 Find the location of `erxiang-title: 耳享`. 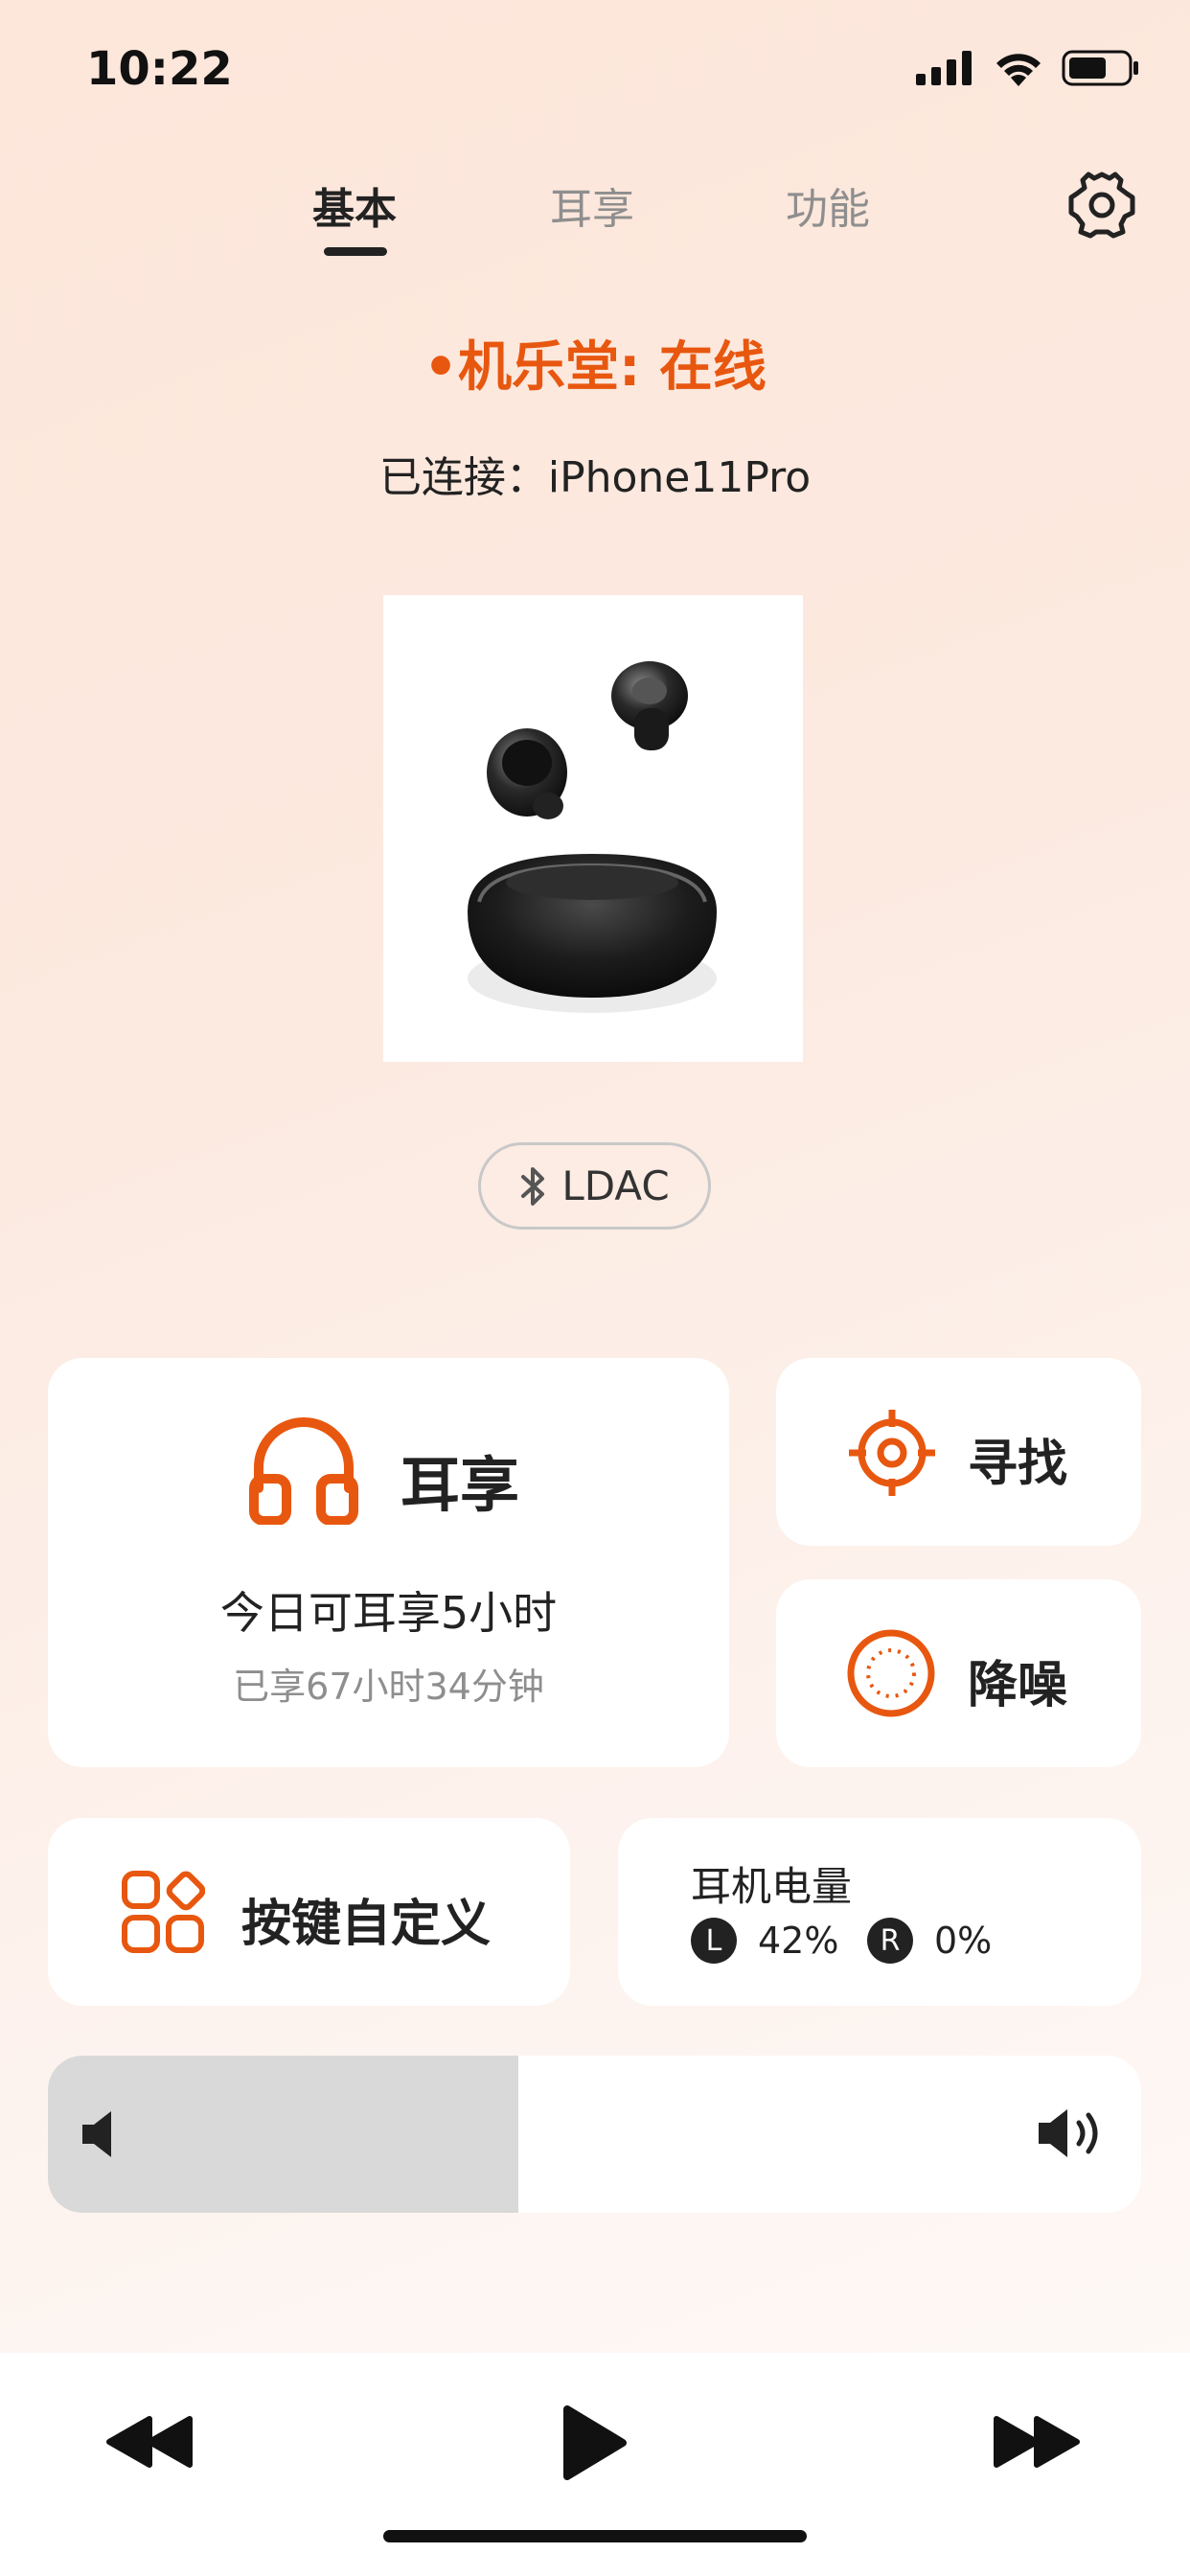

erxiang-title: 耳享 is located at coordinates (460, 1485).